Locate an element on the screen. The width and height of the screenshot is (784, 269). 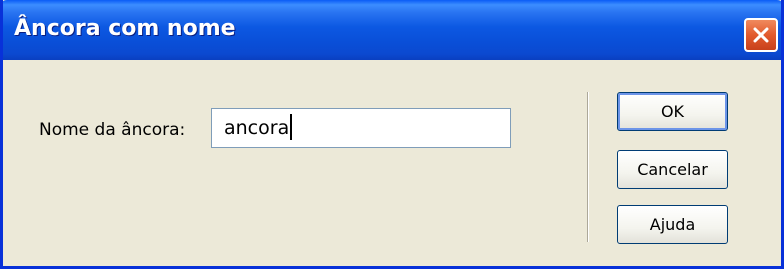
close-icon is located at coordinates (761, 35).